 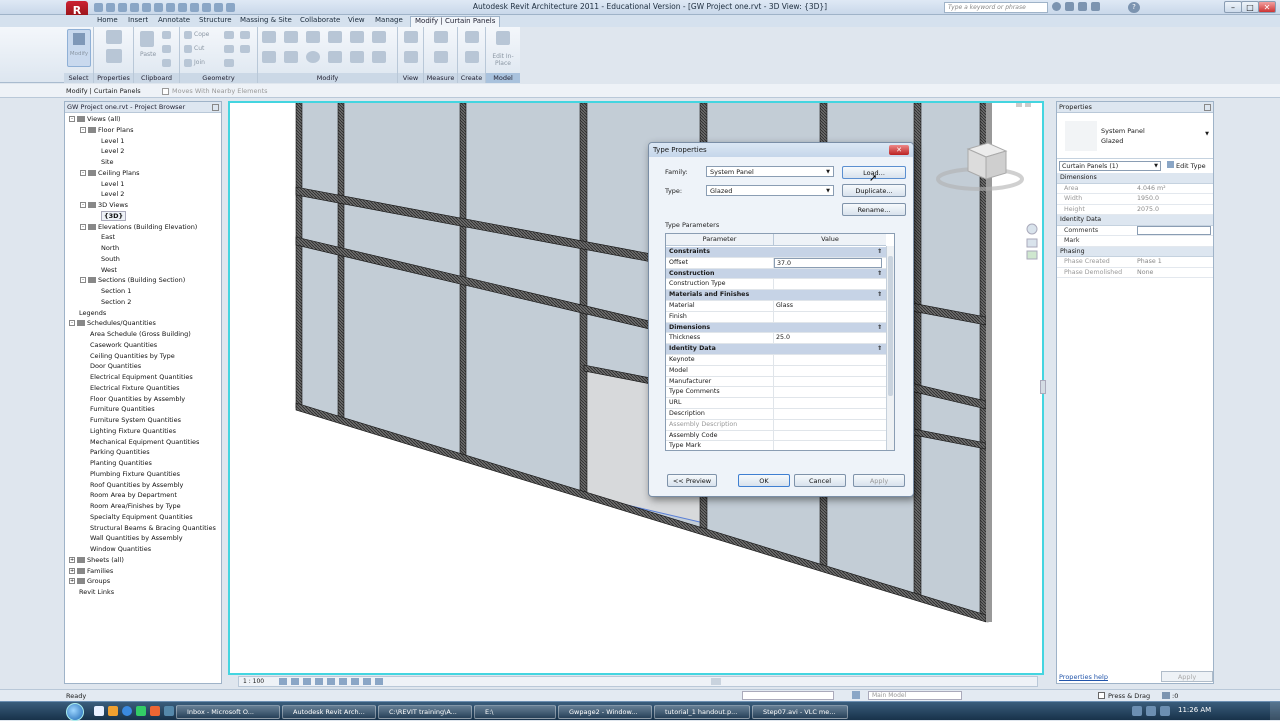 What do you see at coordinates (441, 37) in the screenshot?
I see `measure-icon-ribbon` at bounding box center [441, 37].